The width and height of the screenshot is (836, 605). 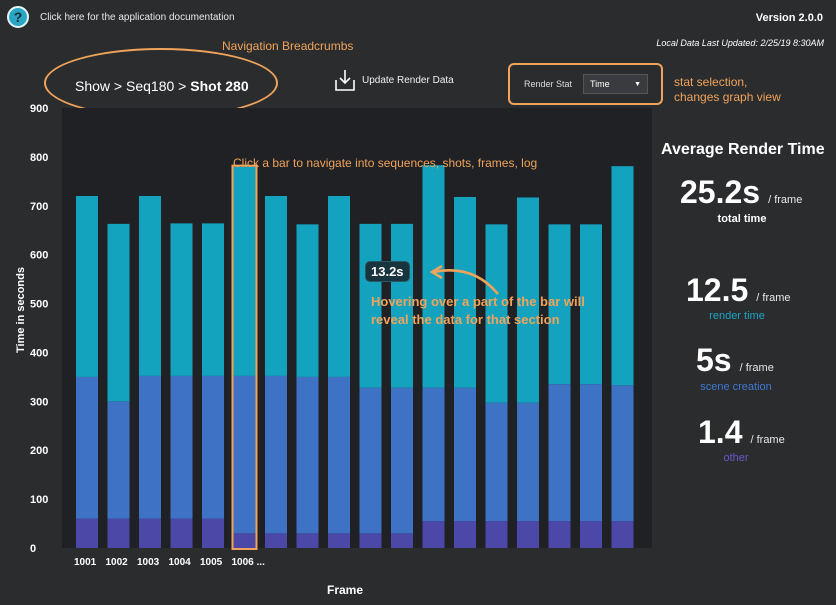 I want to click on stat-other-row: 1.4 / frame, so click(x=741, y=432).